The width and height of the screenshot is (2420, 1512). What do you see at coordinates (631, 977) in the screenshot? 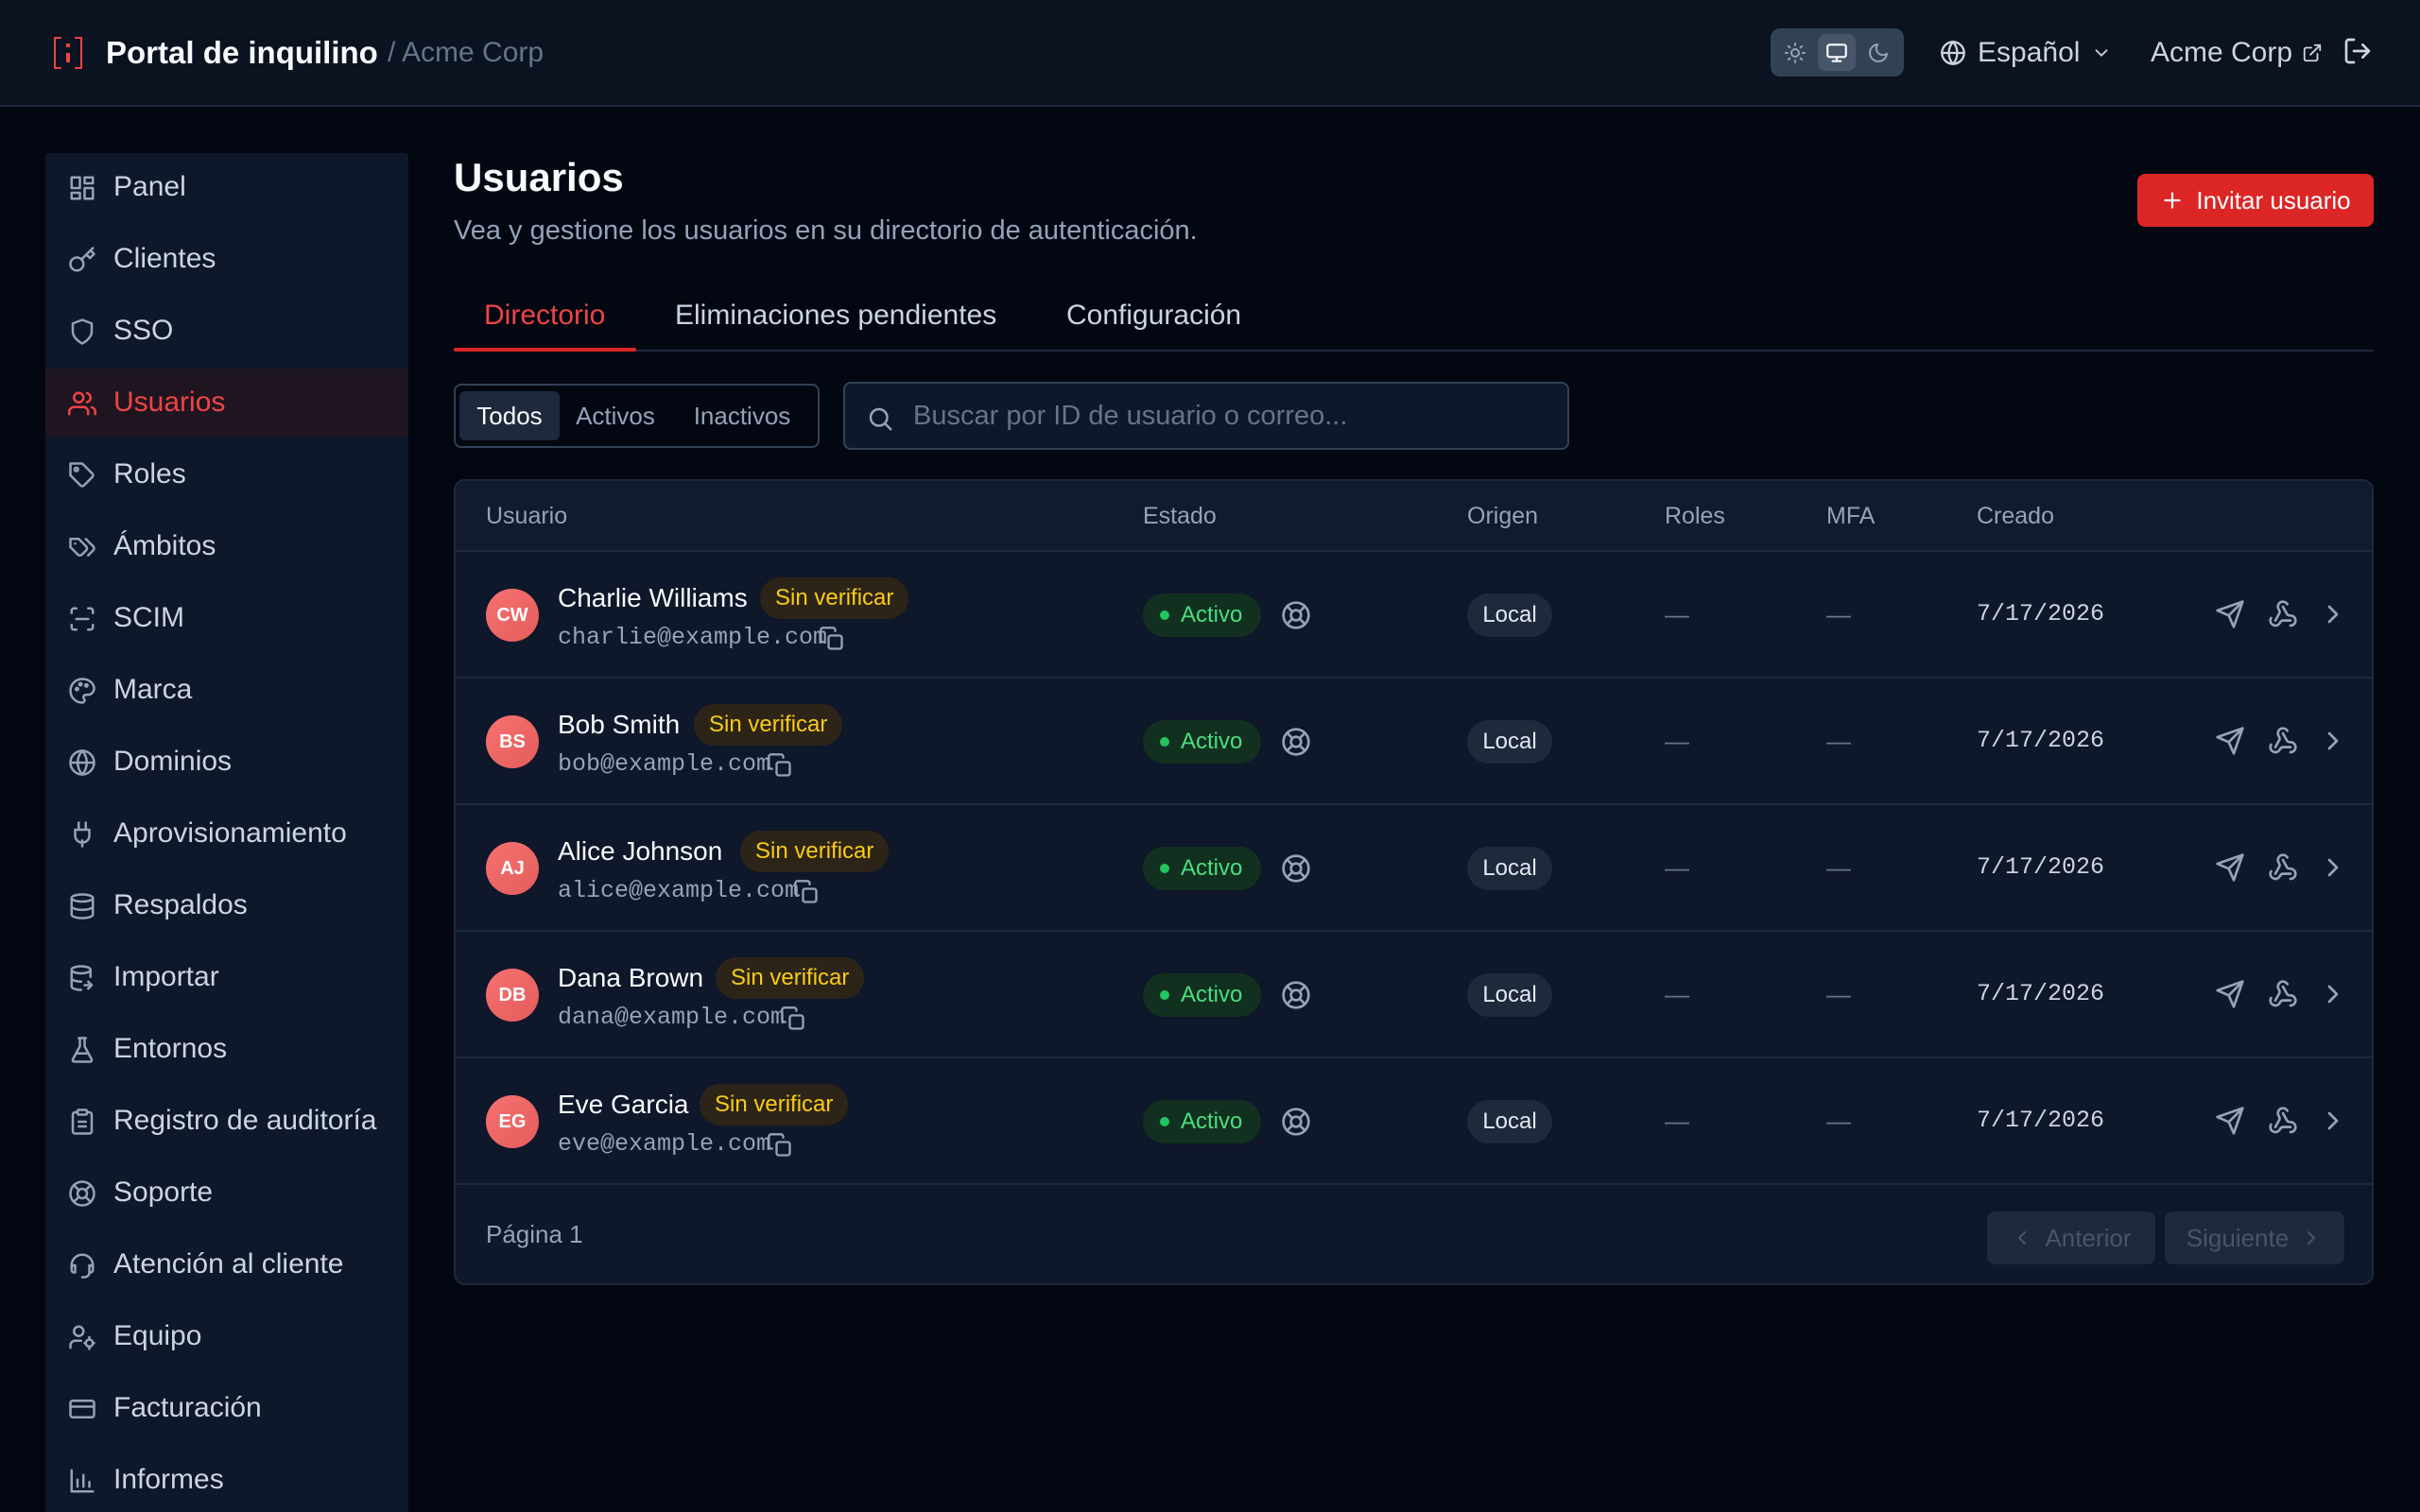
I see `user-name: Dana Brown` at bounding box center [631, 977].